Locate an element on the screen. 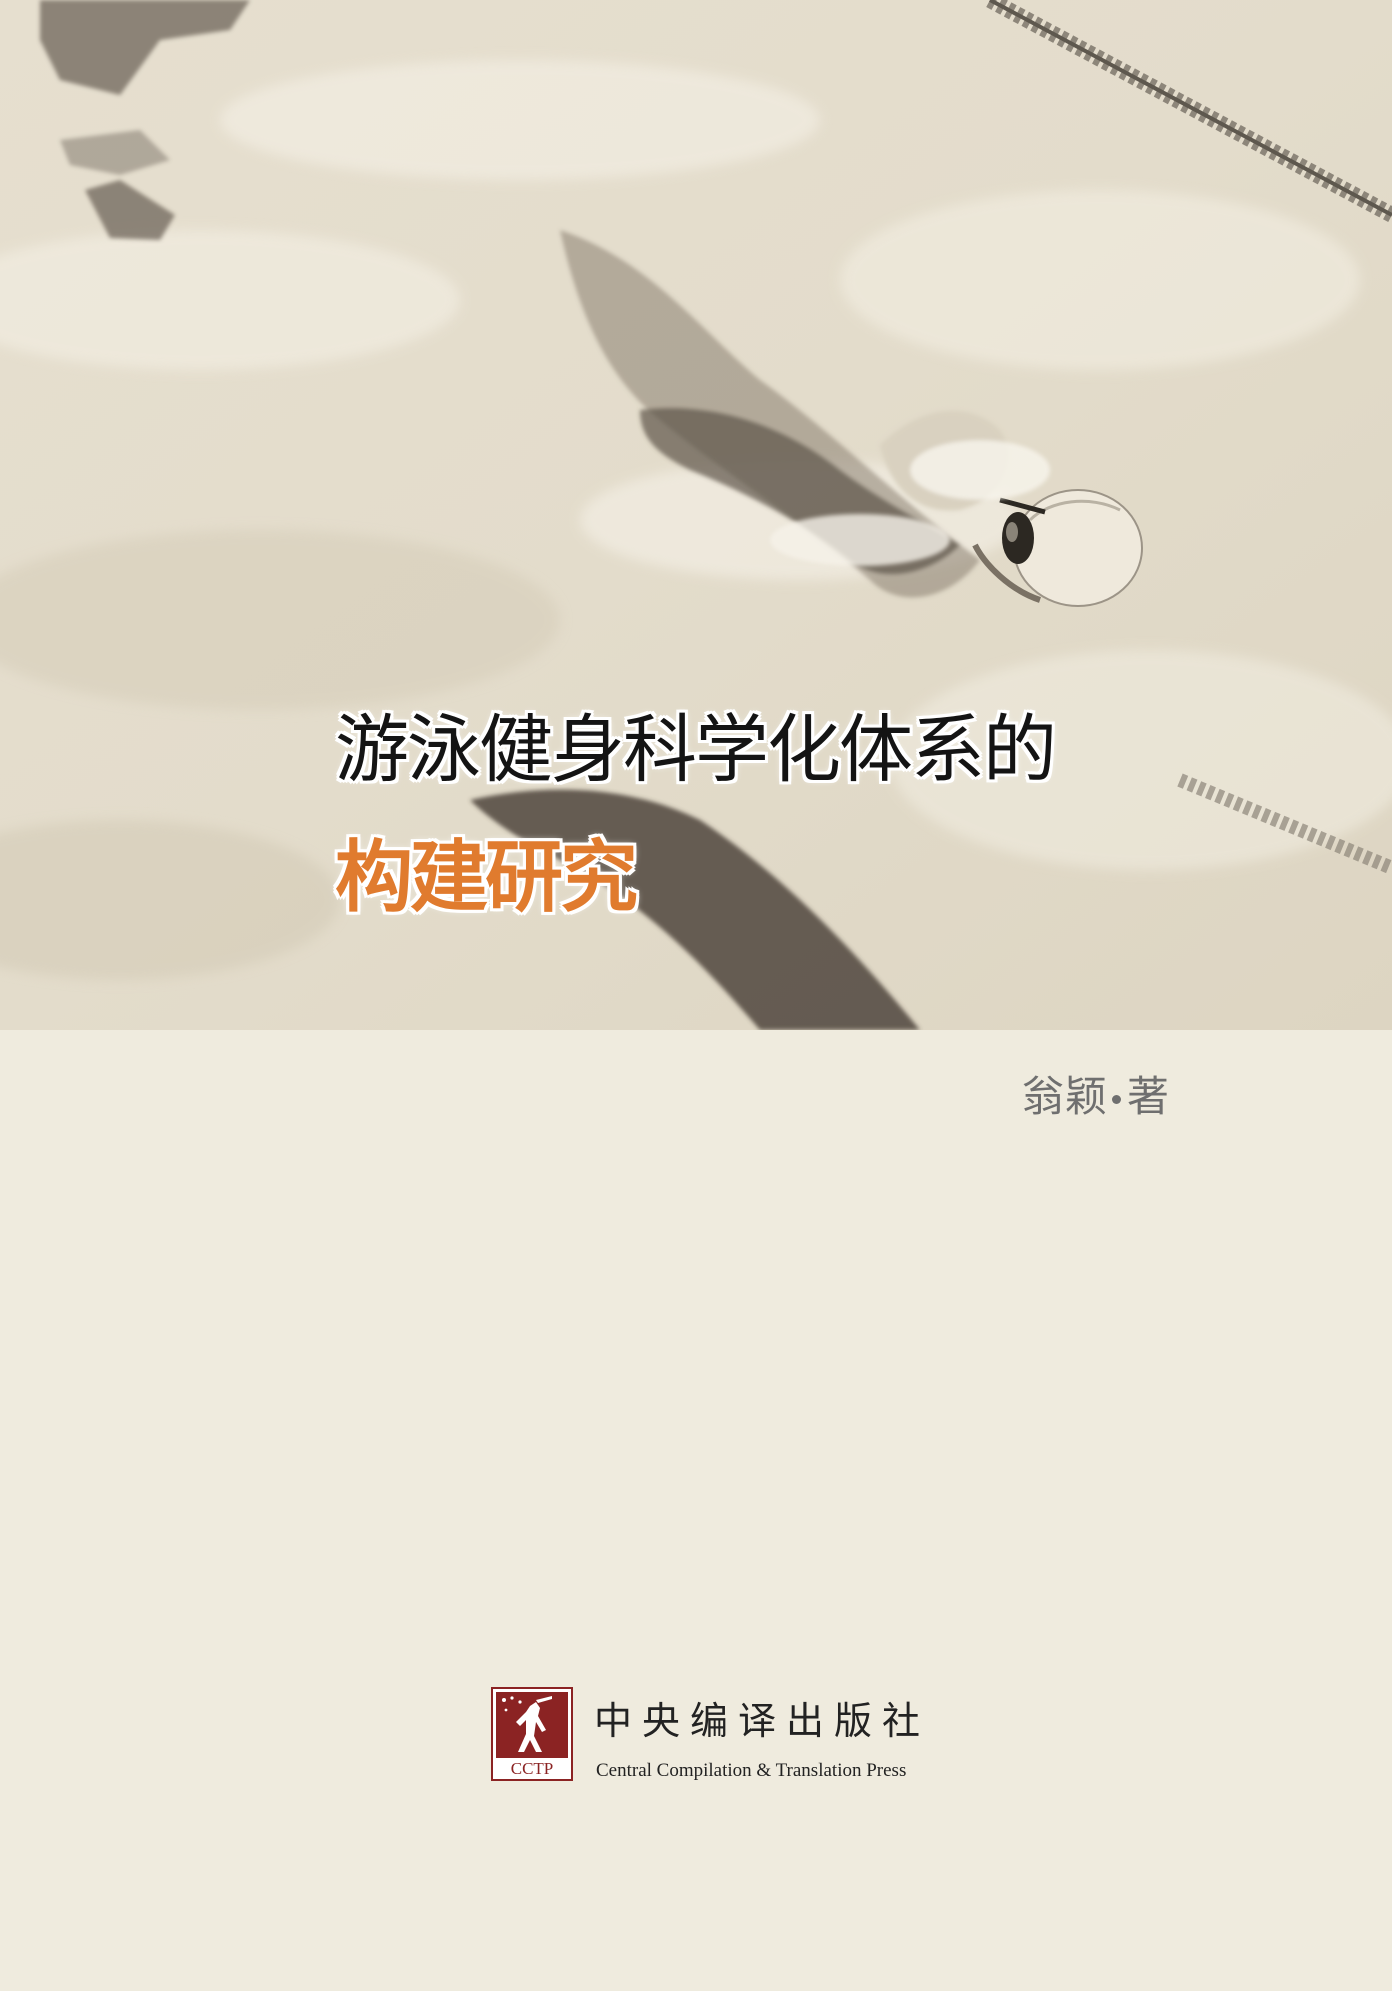 The width and height of the screenshot is (1392, 1991). author-name: 翁颖 is located at coordinates (1065, 1096).